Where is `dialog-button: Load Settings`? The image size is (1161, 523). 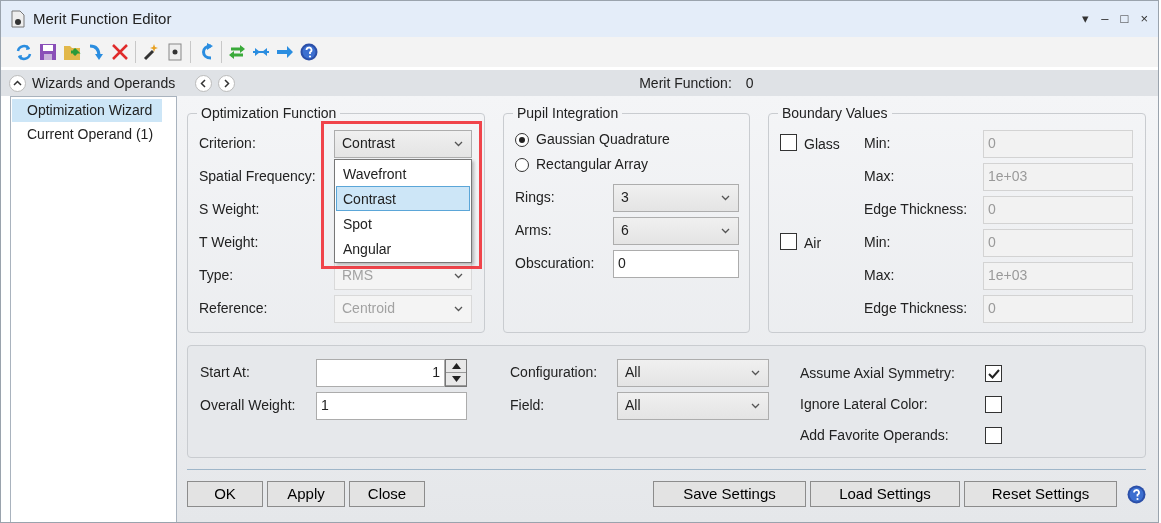
dialog-button: Load Settings is located at coordinates (885, 494).